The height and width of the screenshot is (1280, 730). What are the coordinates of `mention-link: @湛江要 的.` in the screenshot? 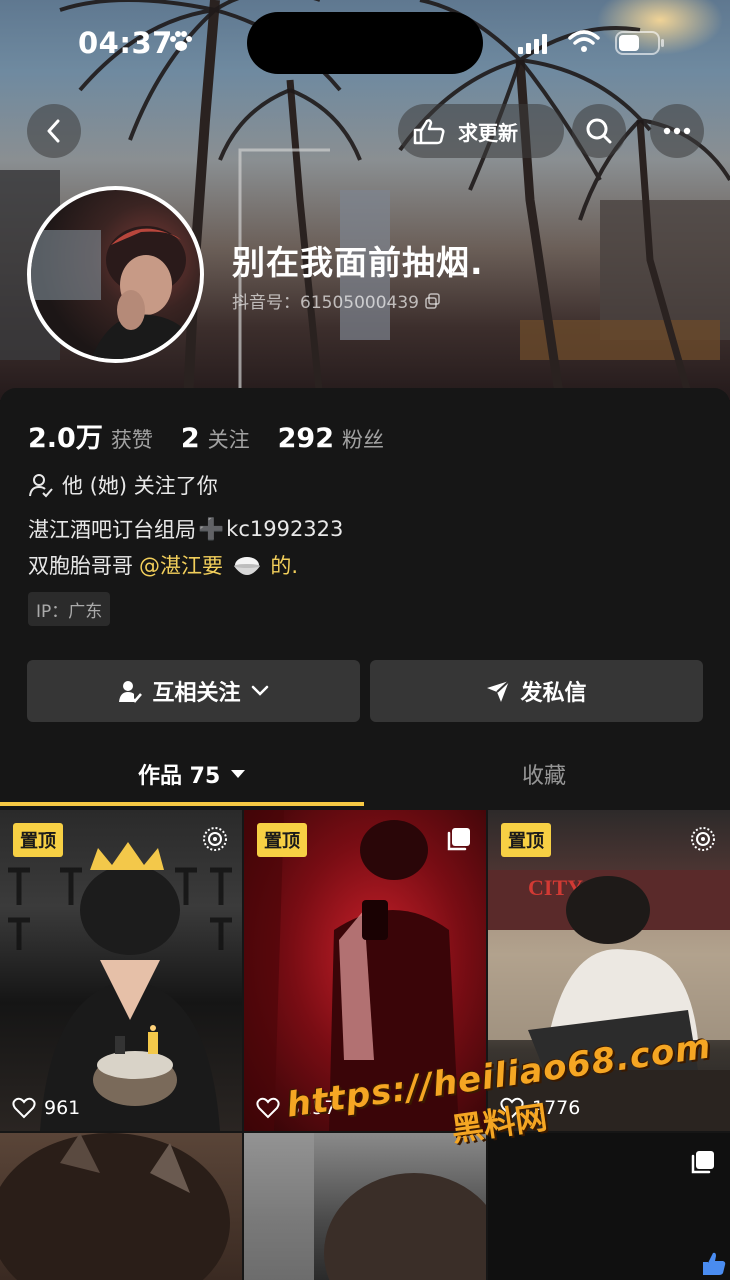 It's located at (218, 565).